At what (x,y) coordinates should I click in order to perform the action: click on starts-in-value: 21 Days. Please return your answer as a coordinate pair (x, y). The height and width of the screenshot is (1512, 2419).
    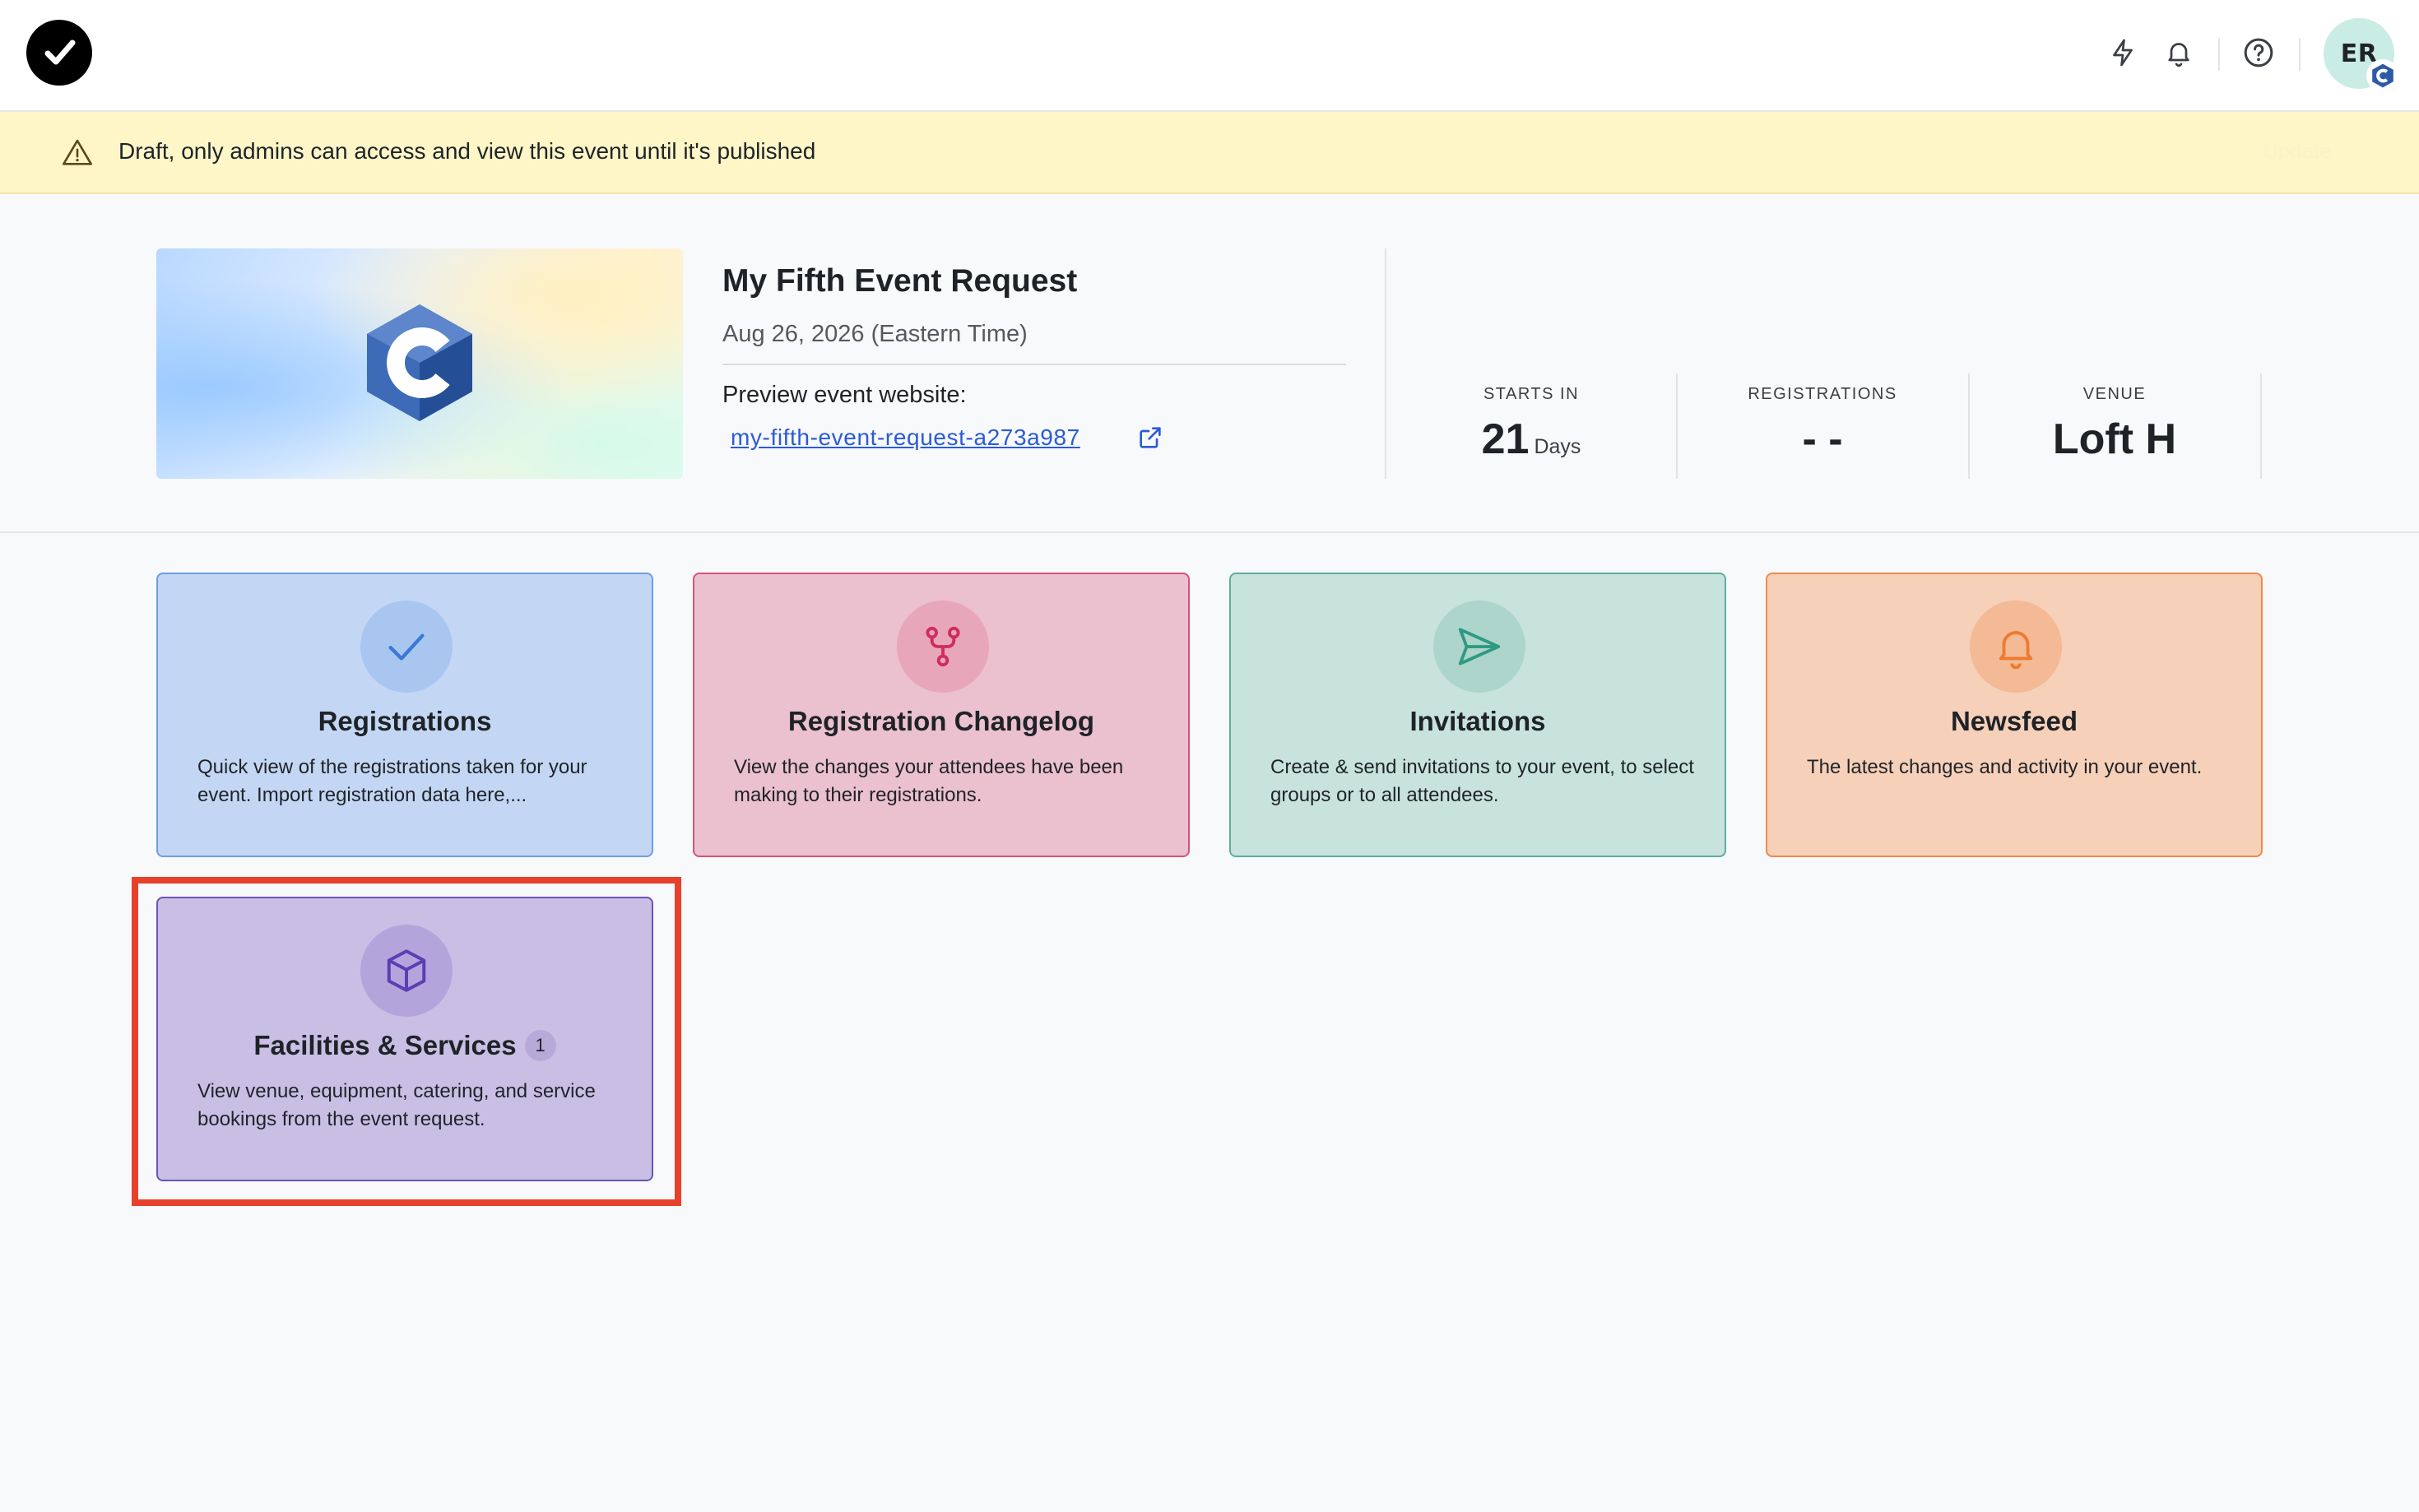
    Looking at the image, I should click on (1531, 439).